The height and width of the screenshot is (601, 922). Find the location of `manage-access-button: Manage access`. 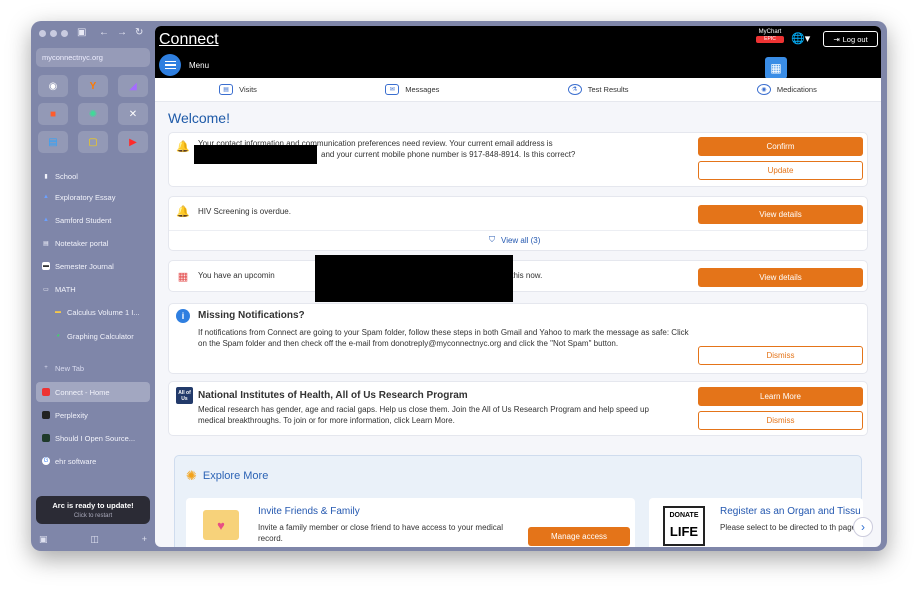

manage-access-button: Manage access is located at coordinates (579, 536).